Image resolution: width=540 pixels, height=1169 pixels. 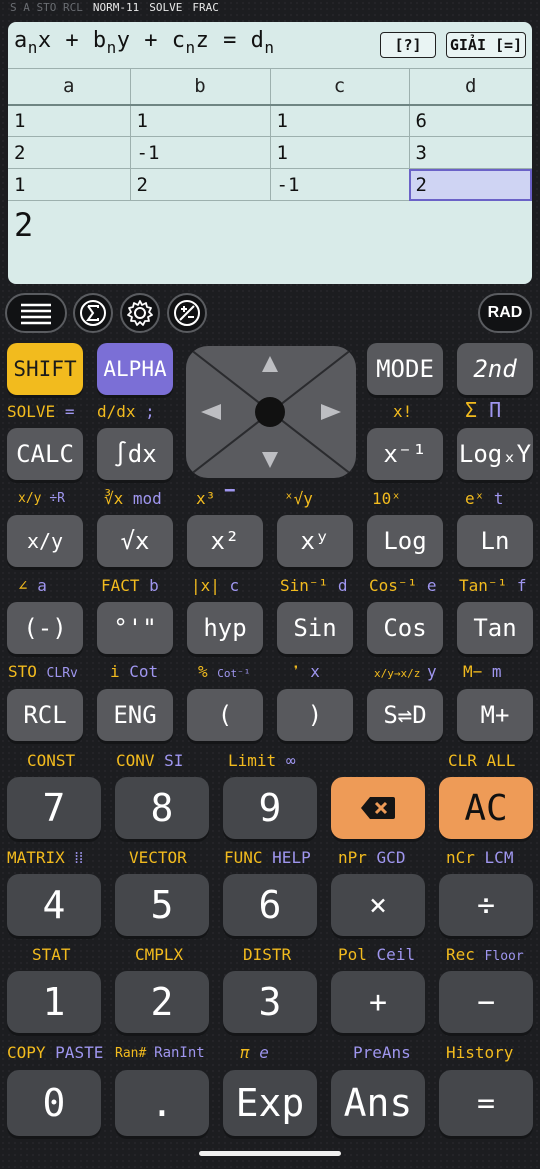 I want to click on table-row: 1 1 1 6, so click(x=270, y=120).